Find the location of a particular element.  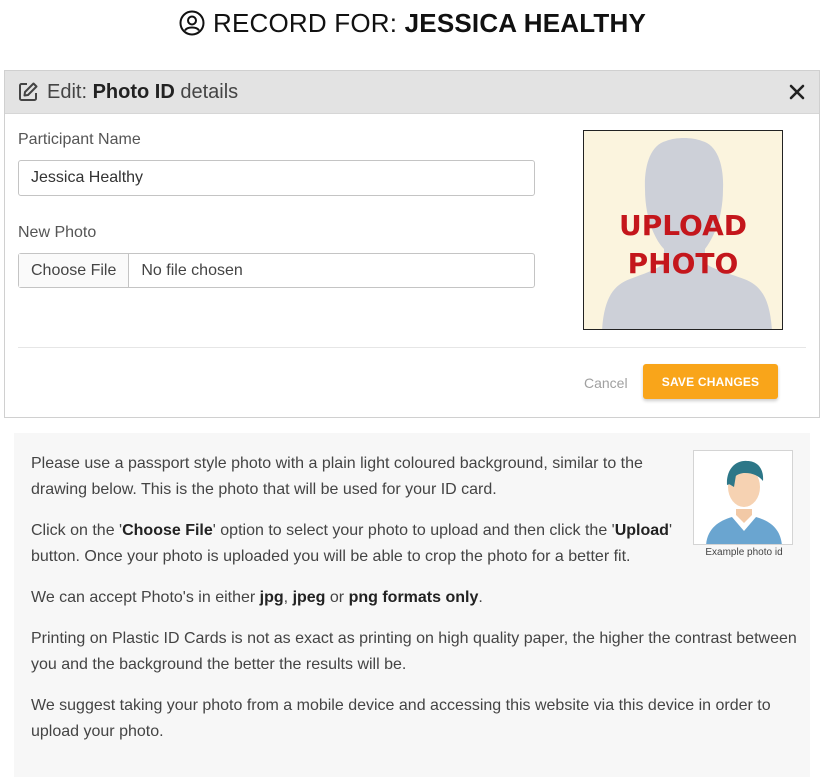

upload-photo-text: UPLOAD PHOTO is located at coordinates (683, 244).